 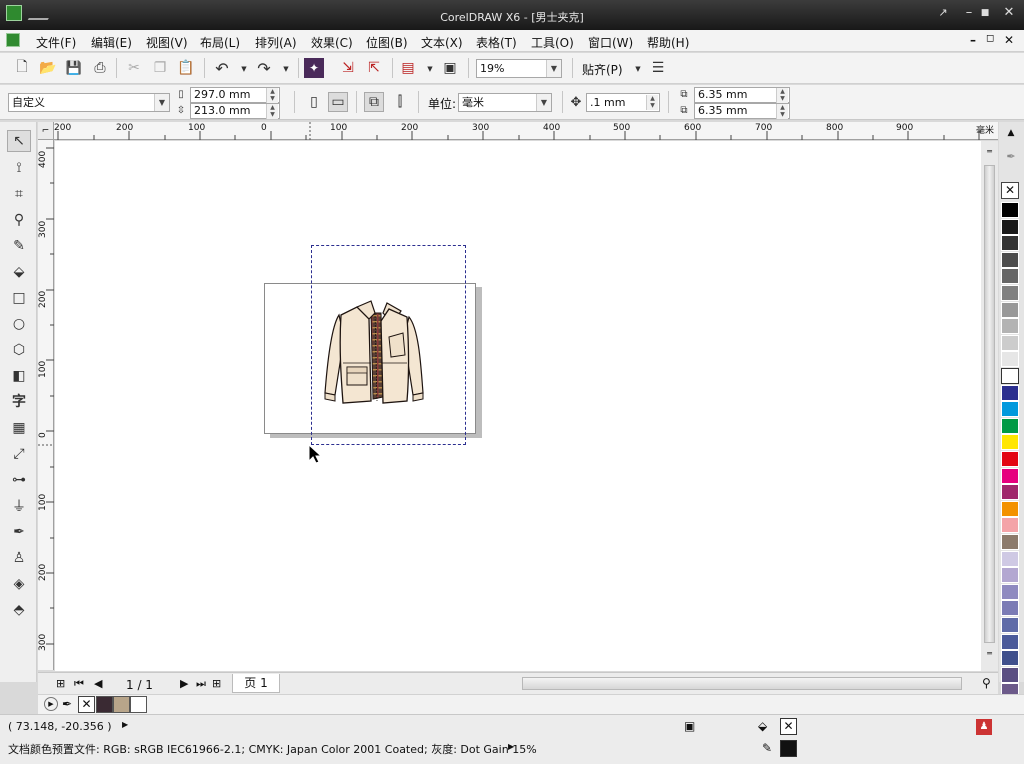 What do you see at coordinates (332, 42) in the screenshot?
I see `menu-effects: 效果(C)` at bounding box center [332, 42].